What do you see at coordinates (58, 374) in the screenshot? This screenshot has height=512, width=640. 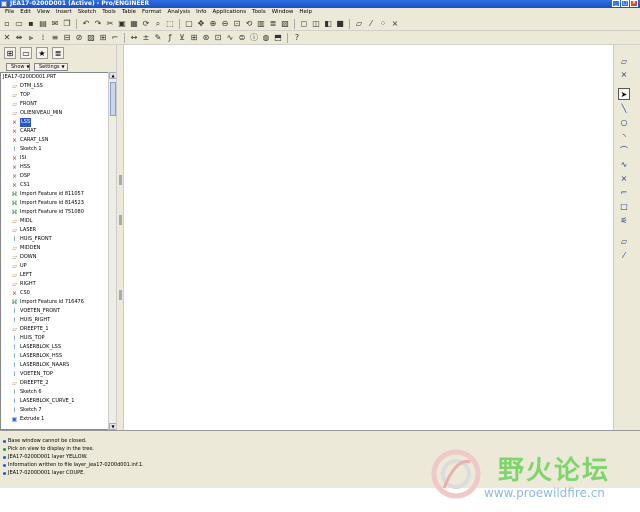 I see `tree-item: ⌇ VOETEN_TOP` at bounding box center [58, 374].